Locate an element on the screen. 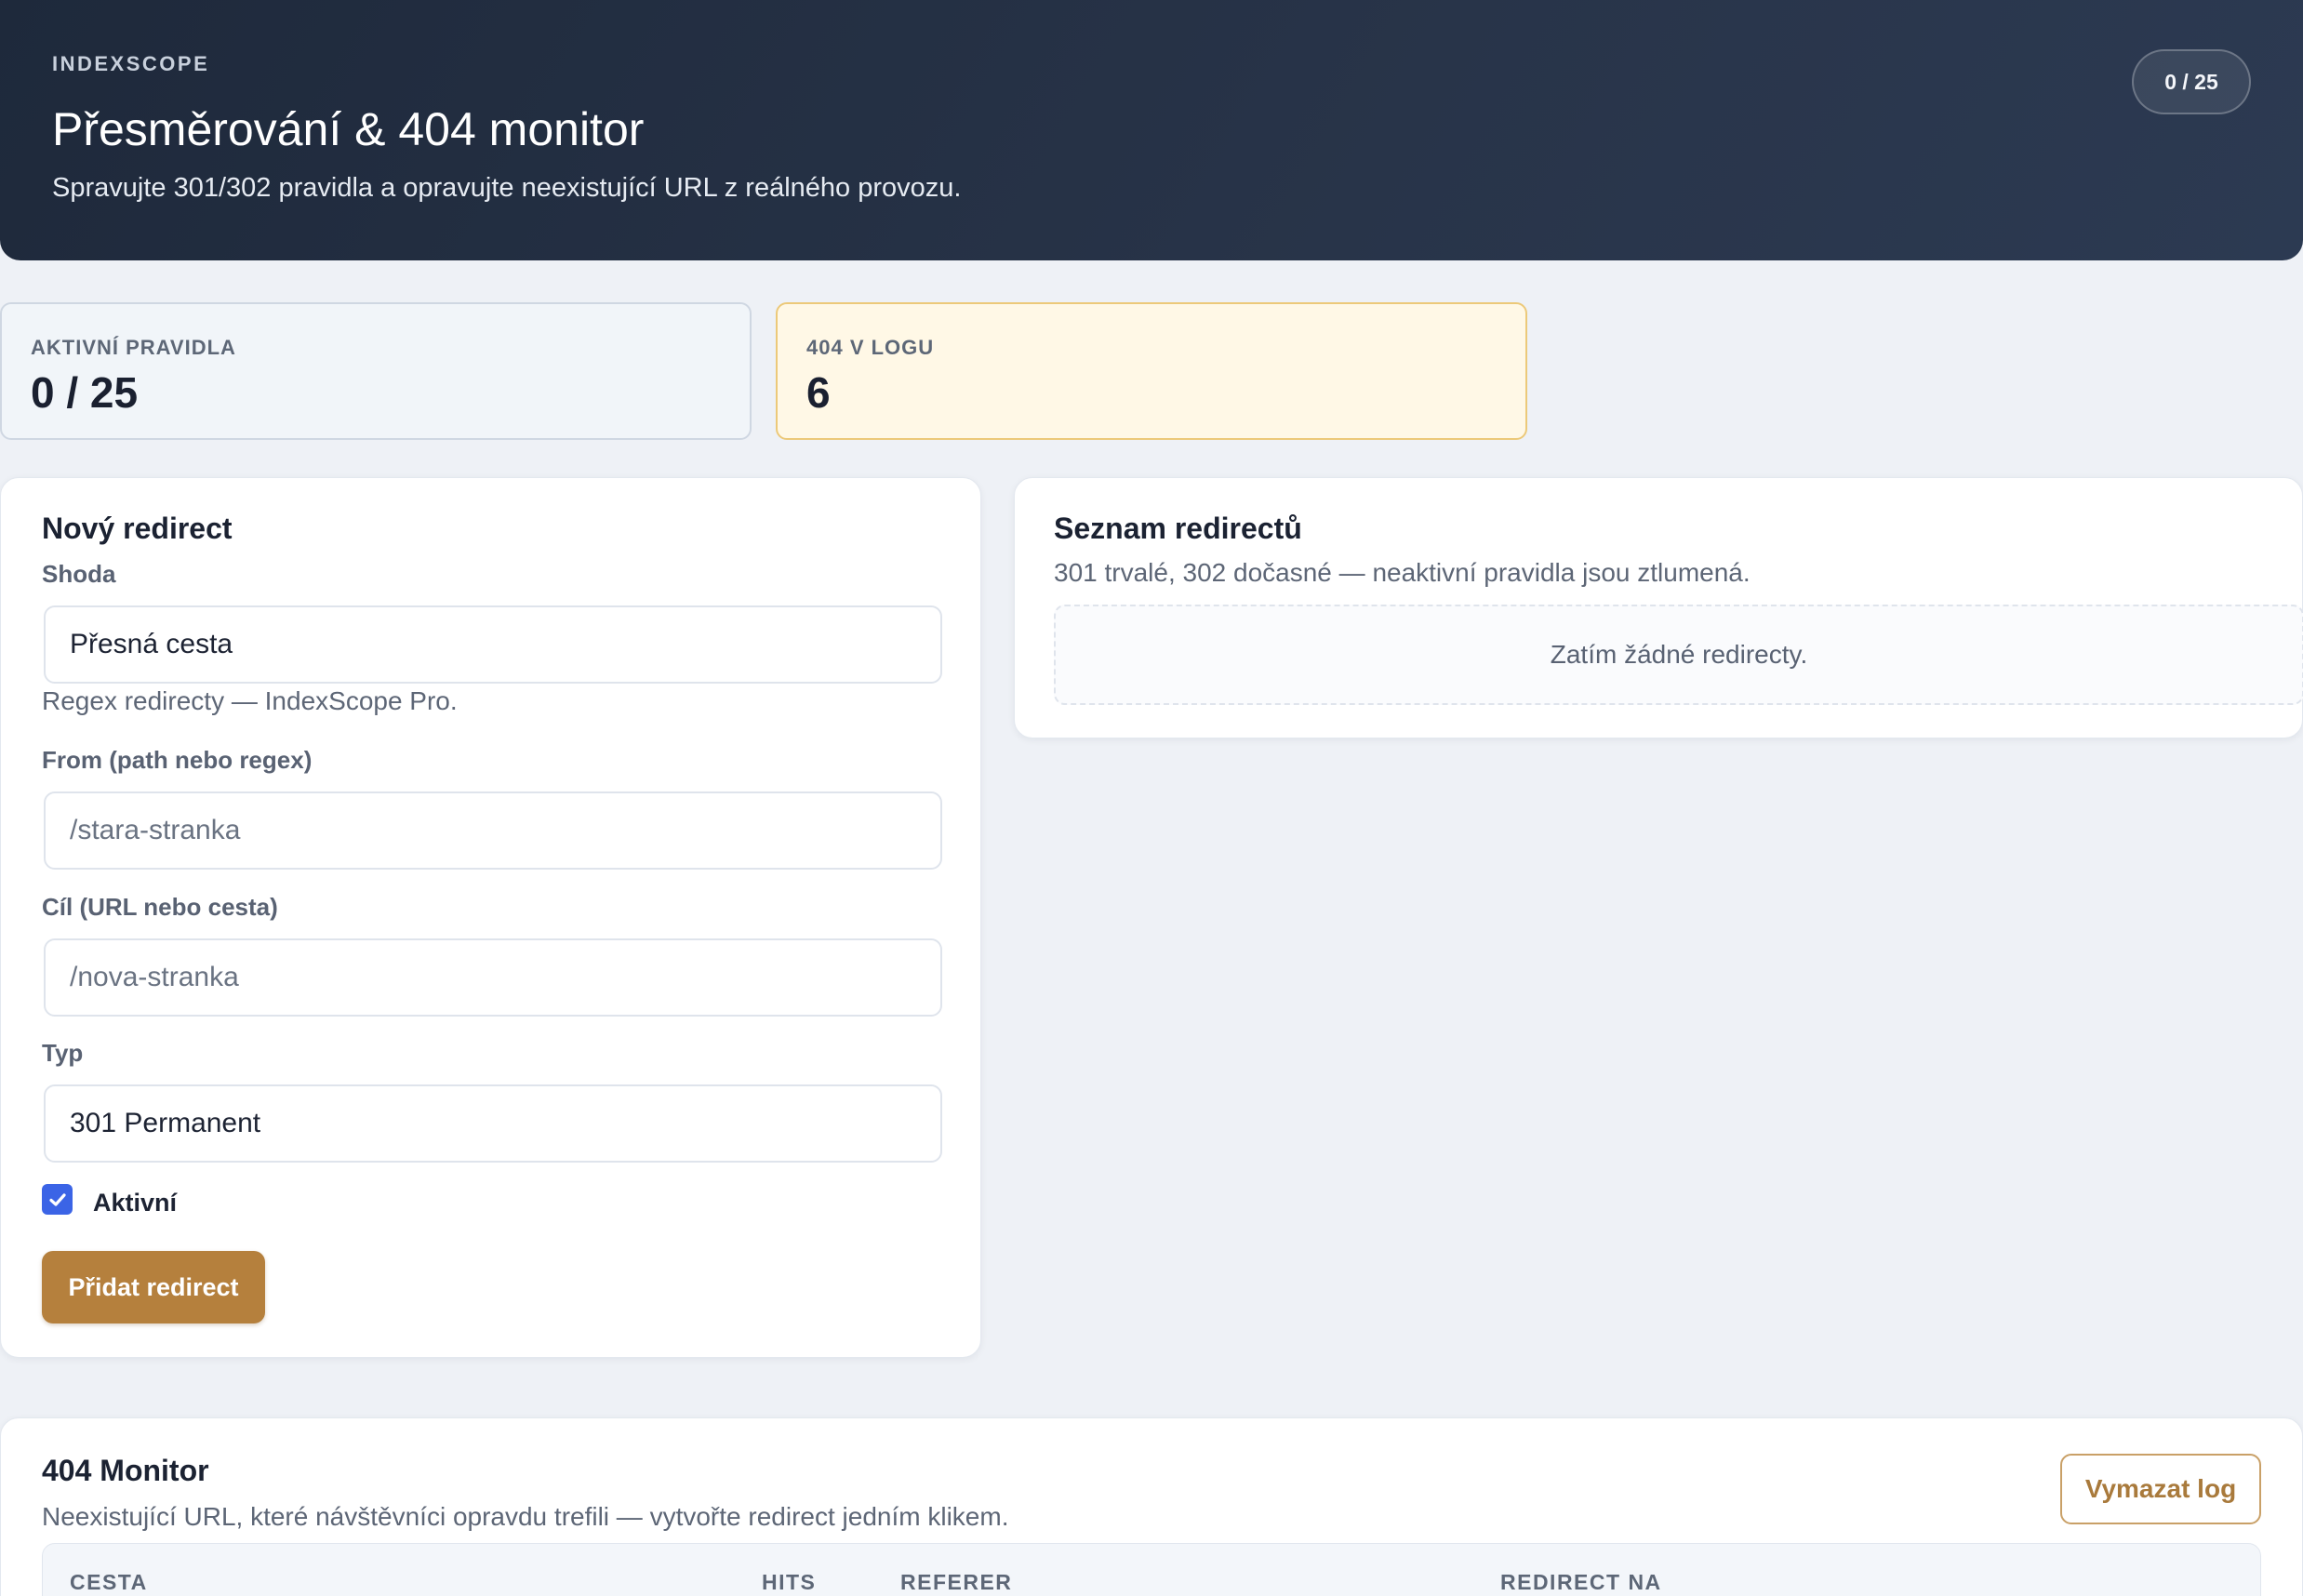 This screenshot has width=2303, height=1596. active-checkbox is located at coordinates (57, 1200).